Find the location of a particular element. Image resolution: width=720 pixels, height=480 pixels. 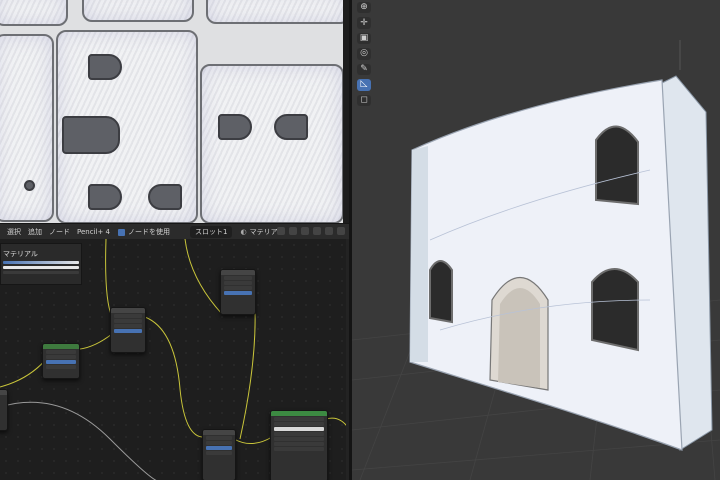

node-color-ramp is located at coordinates (238, 292).